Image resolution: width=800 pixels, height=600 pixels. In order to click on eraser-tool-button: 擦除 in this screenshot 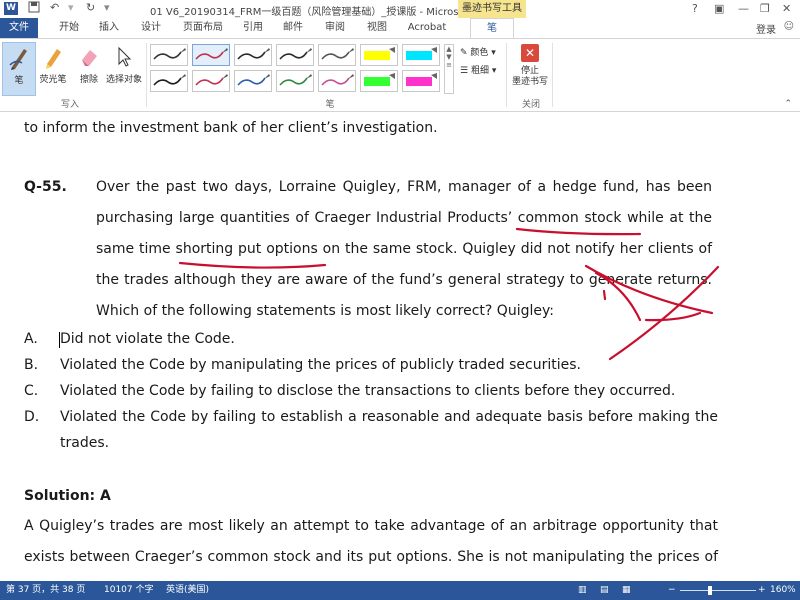, I will do `click(89, 69)`.